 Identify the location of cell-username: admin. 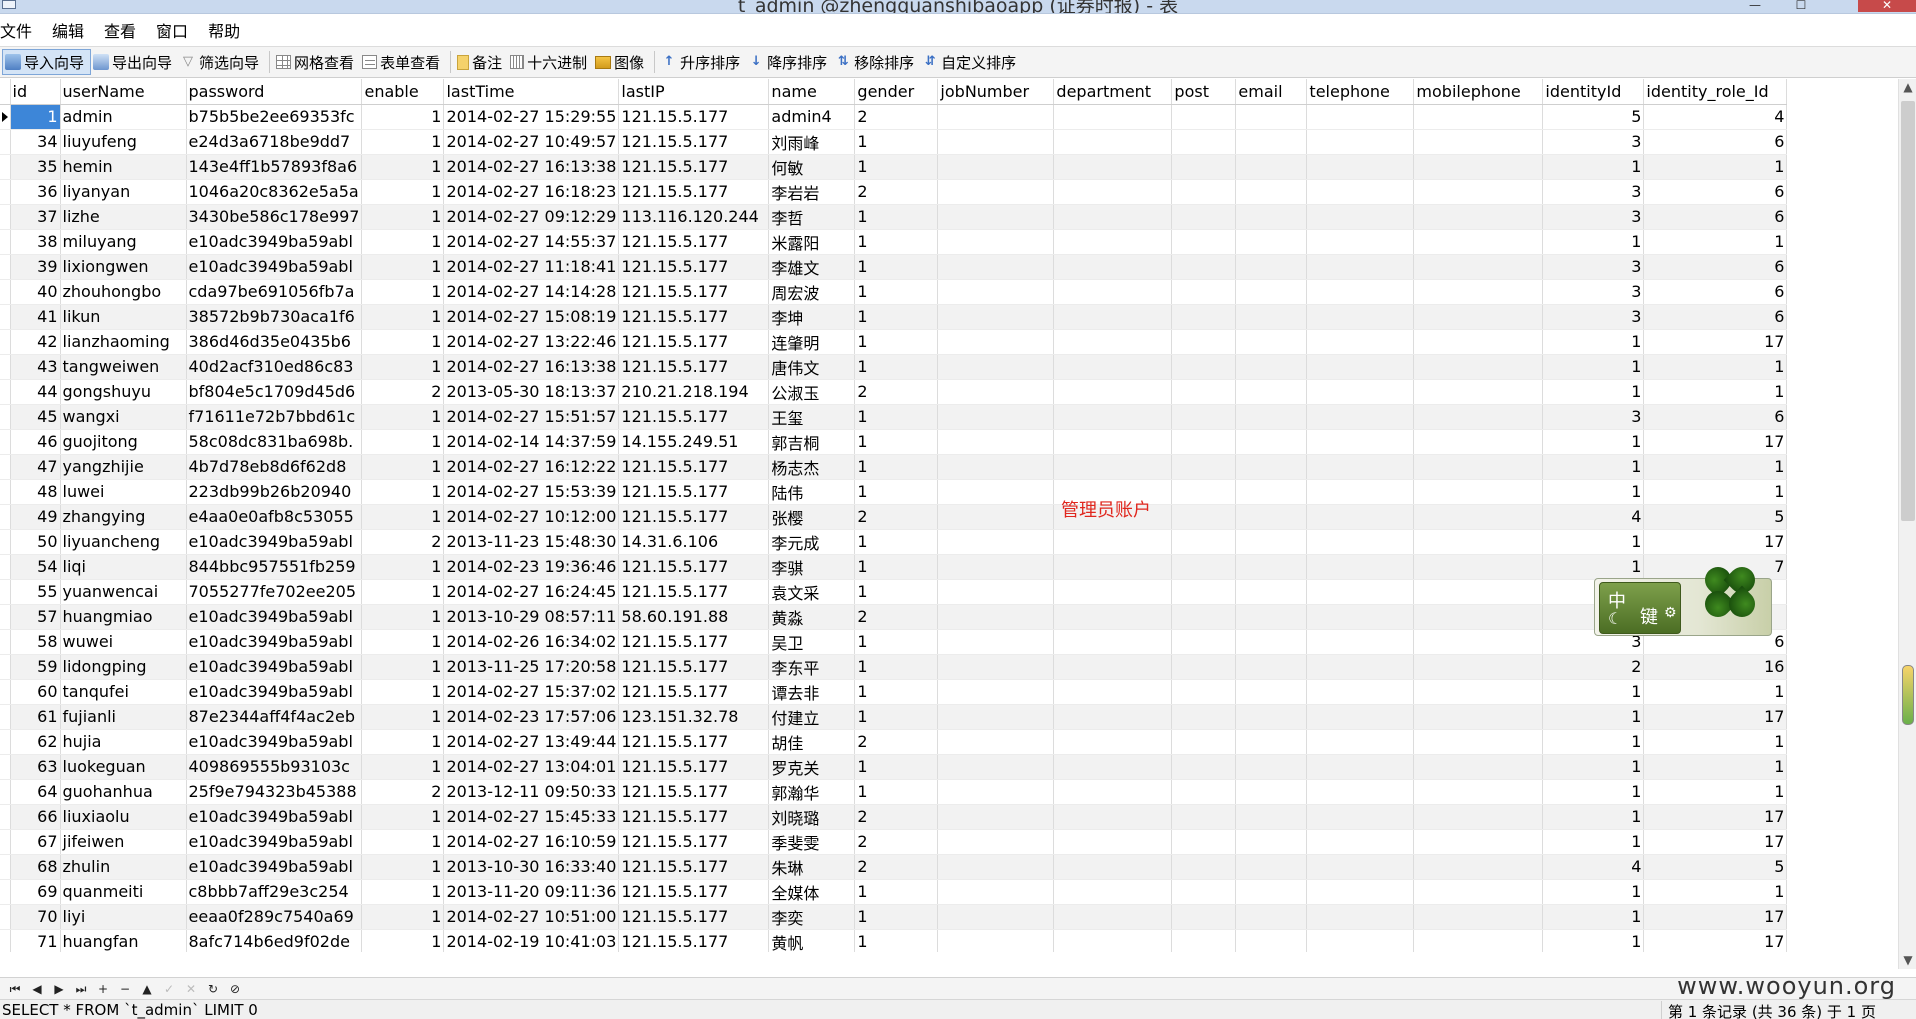
(123, 117).